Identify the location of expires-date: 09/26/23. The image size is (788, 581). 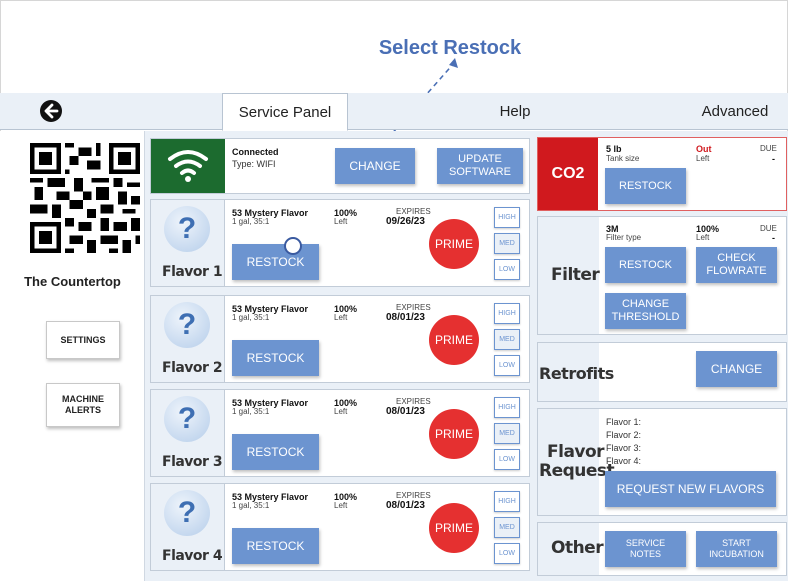
(405, 221).